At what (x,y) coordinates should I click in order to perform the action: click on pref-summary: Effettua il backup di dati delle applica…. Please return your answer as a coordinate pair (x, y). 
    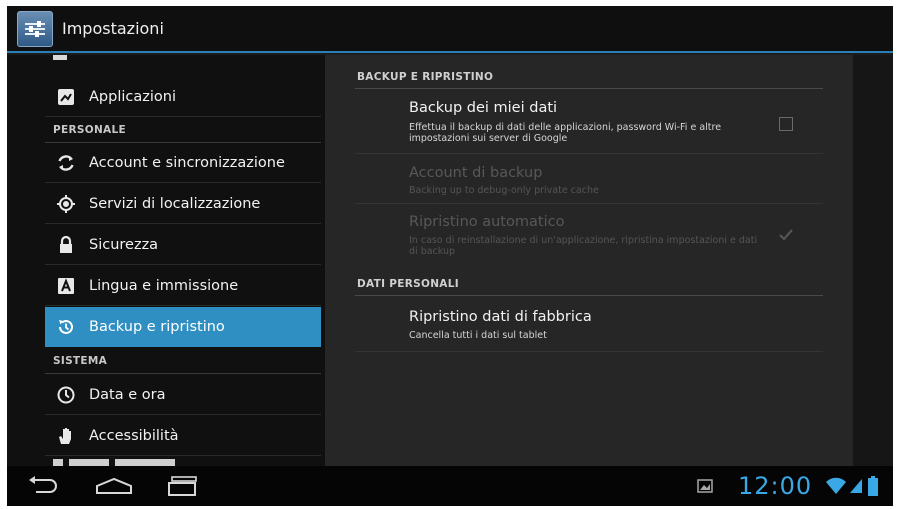
    Looking at the image, I should click on (565, 133).